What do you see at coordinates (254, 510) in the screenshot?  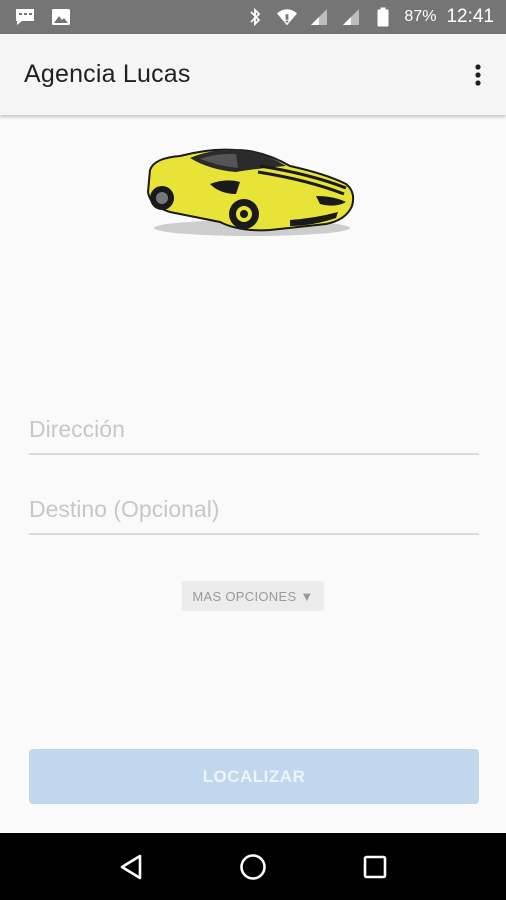 I see `destination-input` at bounding box center [254, 510].